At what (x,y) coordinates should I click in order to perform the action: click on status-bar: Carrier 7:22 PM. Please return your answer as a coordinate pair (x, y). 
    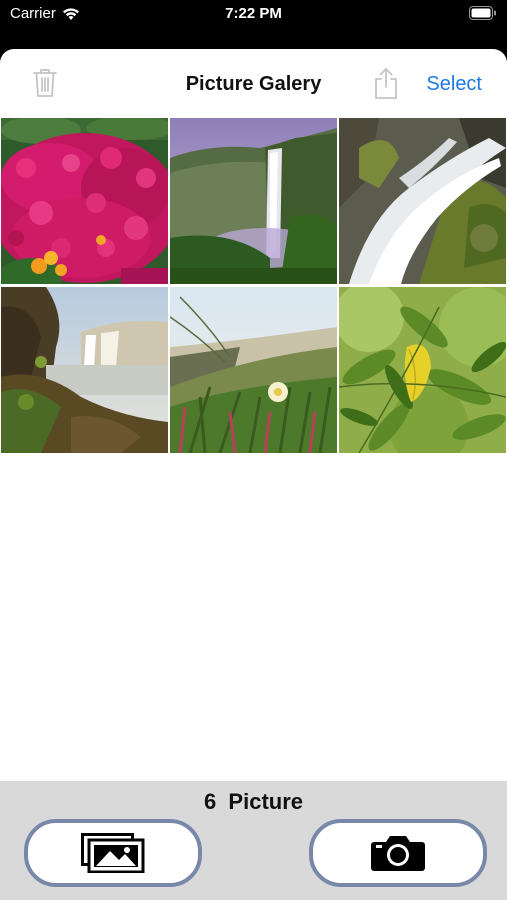
    Looking at the image, I should click on (253, 18).